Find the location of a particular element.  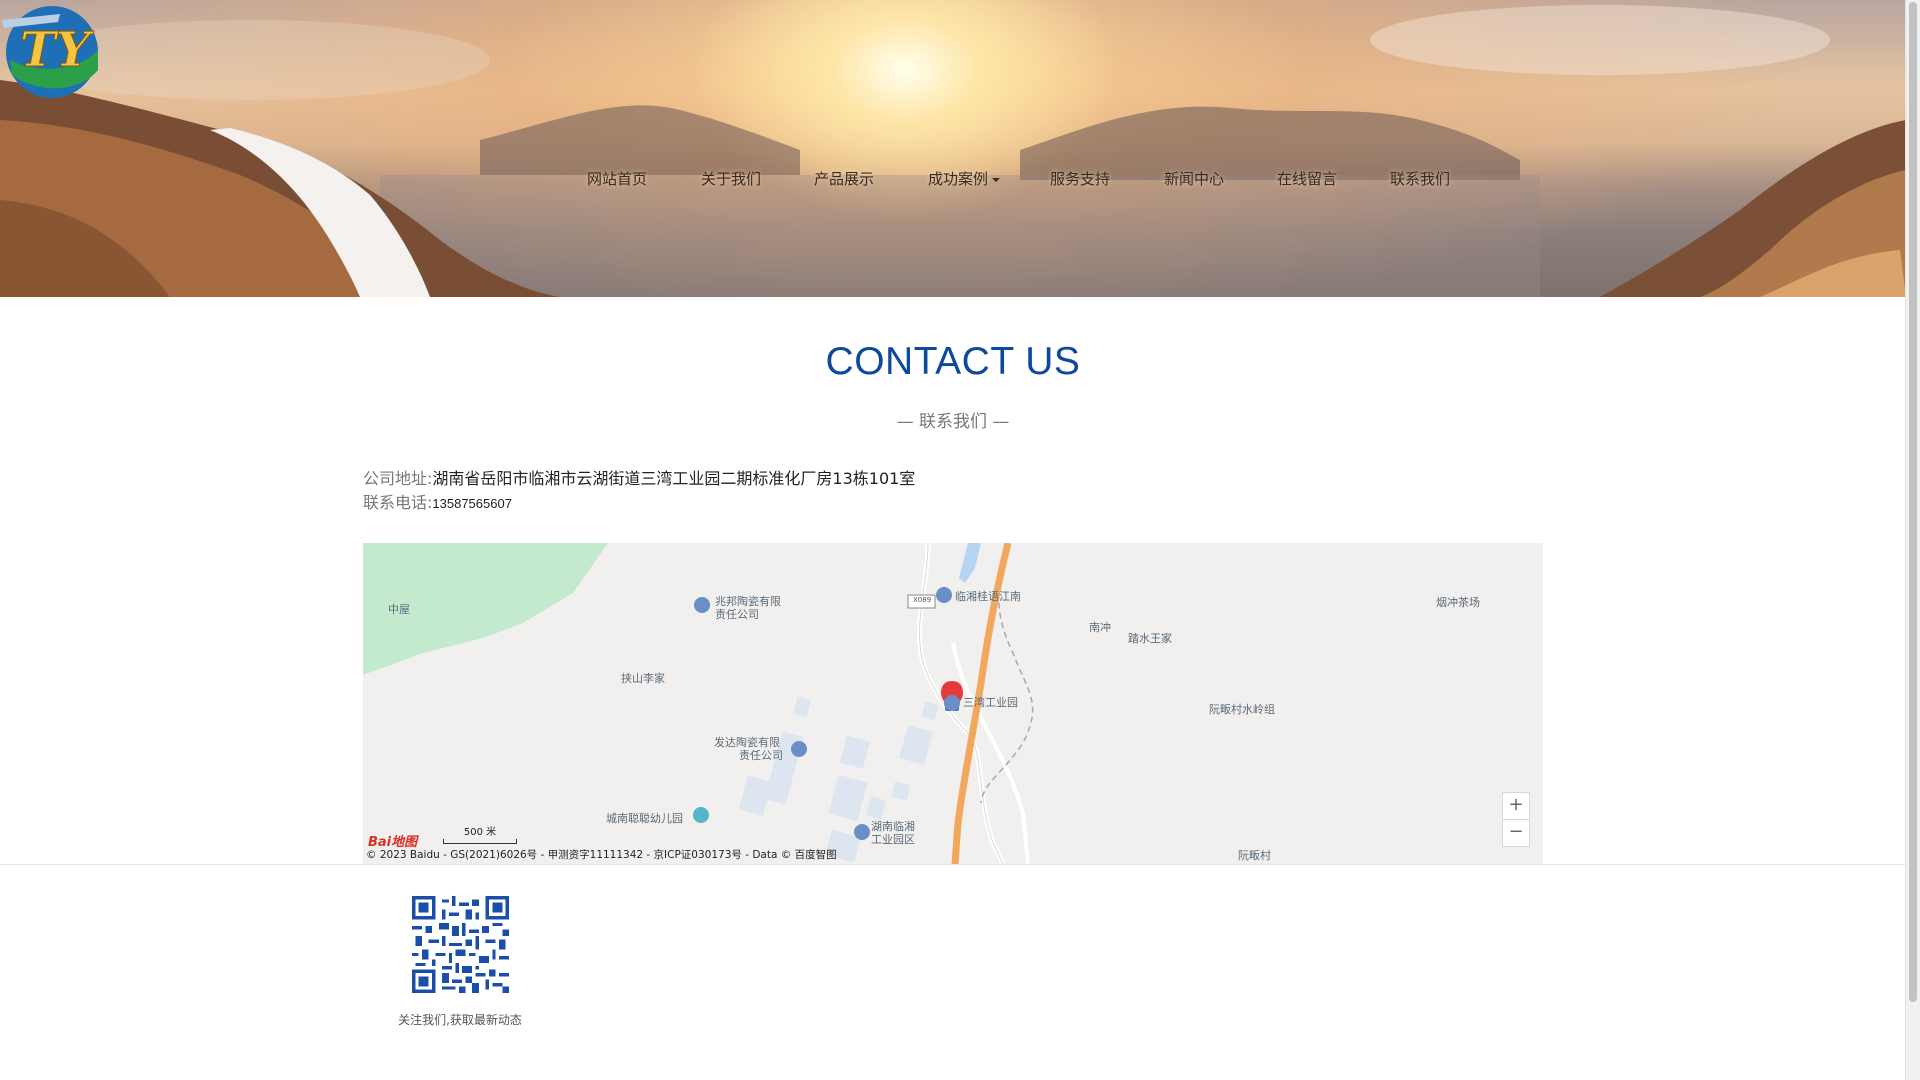

map-label-nanchong: 南冲 is located at coordinates (1100, 627).